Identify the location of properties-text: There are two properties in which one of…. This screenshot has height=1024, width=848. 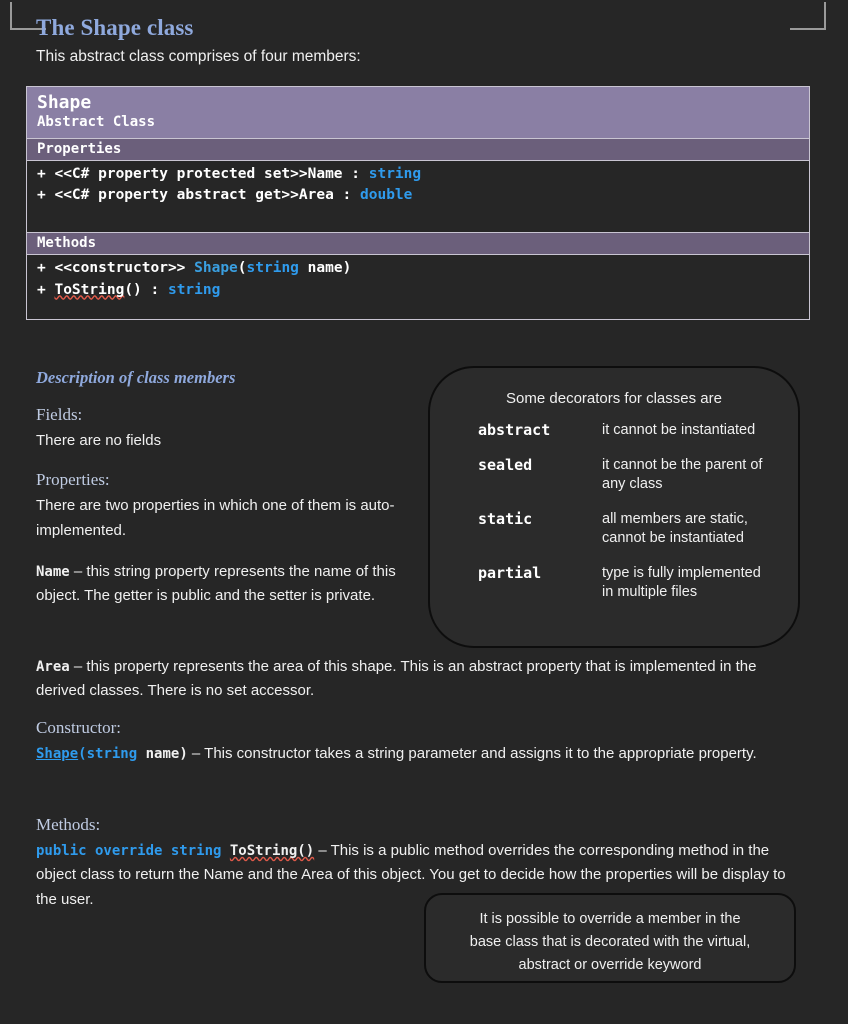
(215, 518).